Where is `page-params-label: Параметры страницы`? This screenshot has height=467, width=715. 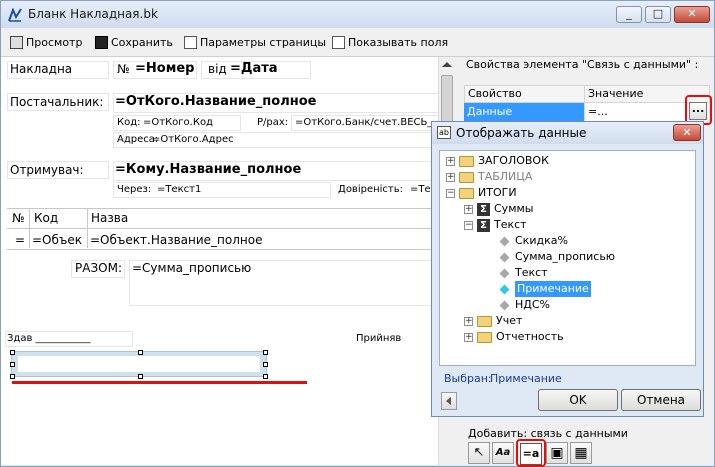 page-params-label: Параметры страницы is located at coordinates (263, 42).